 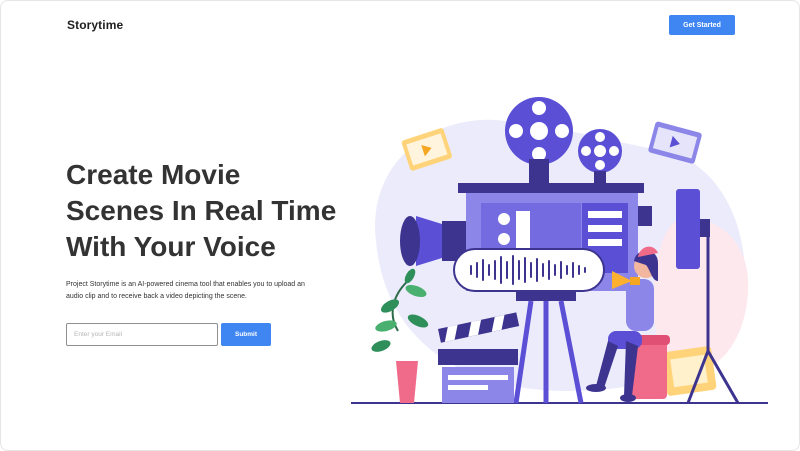 I want to click on headline-line-3: With Your Voice, so click(x=171, y=246).